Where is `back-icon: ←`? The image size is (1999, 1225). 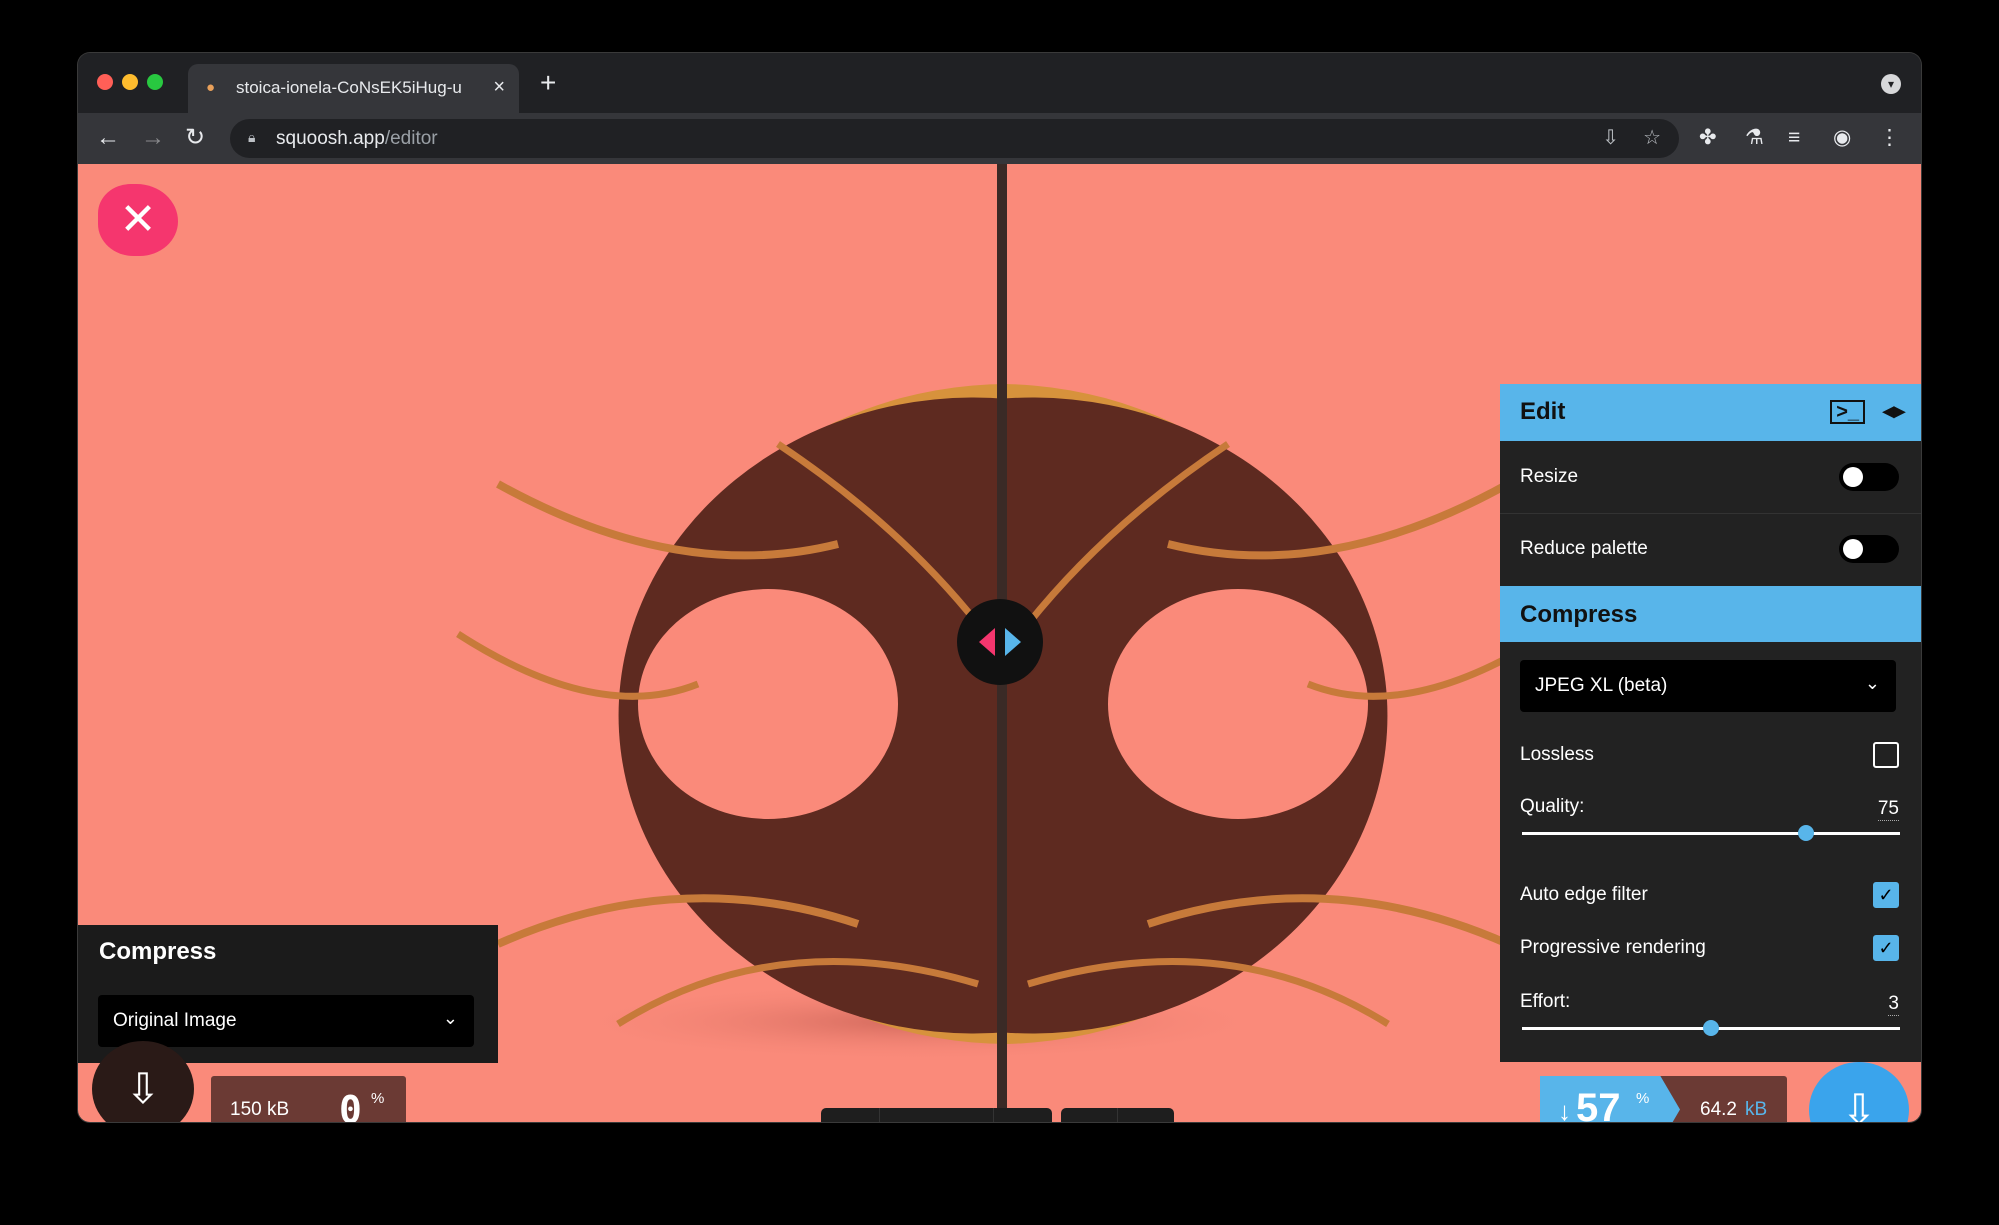 back-icon: ← is located at coordinates (108, 138).